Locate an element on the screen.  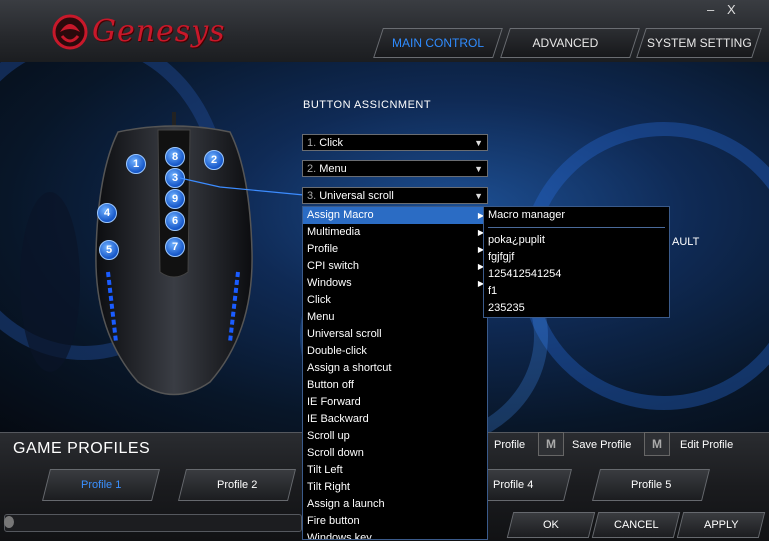
mouse-button-1-marker: 1 is located at coordinates (136, 164).